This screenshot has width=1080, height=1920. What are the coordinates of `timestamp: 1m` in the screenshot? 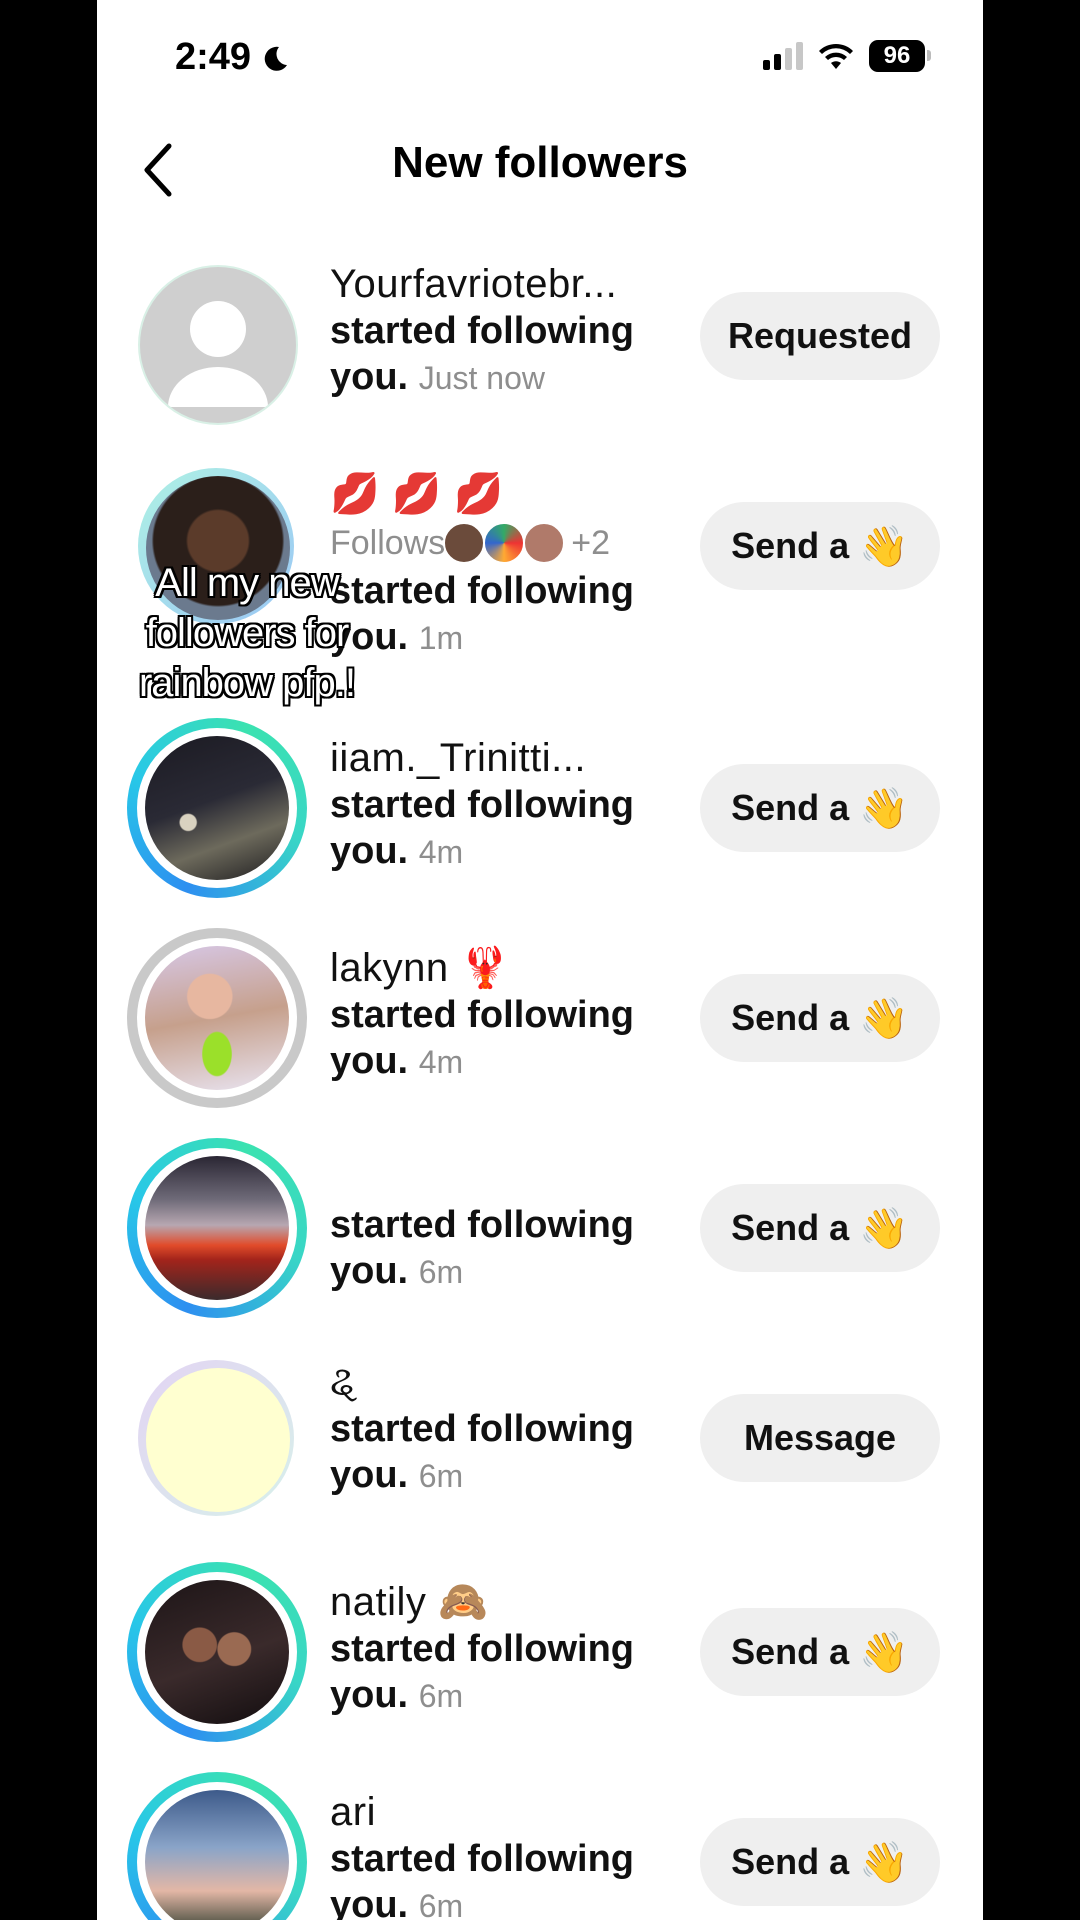 It's located at (441, 638).